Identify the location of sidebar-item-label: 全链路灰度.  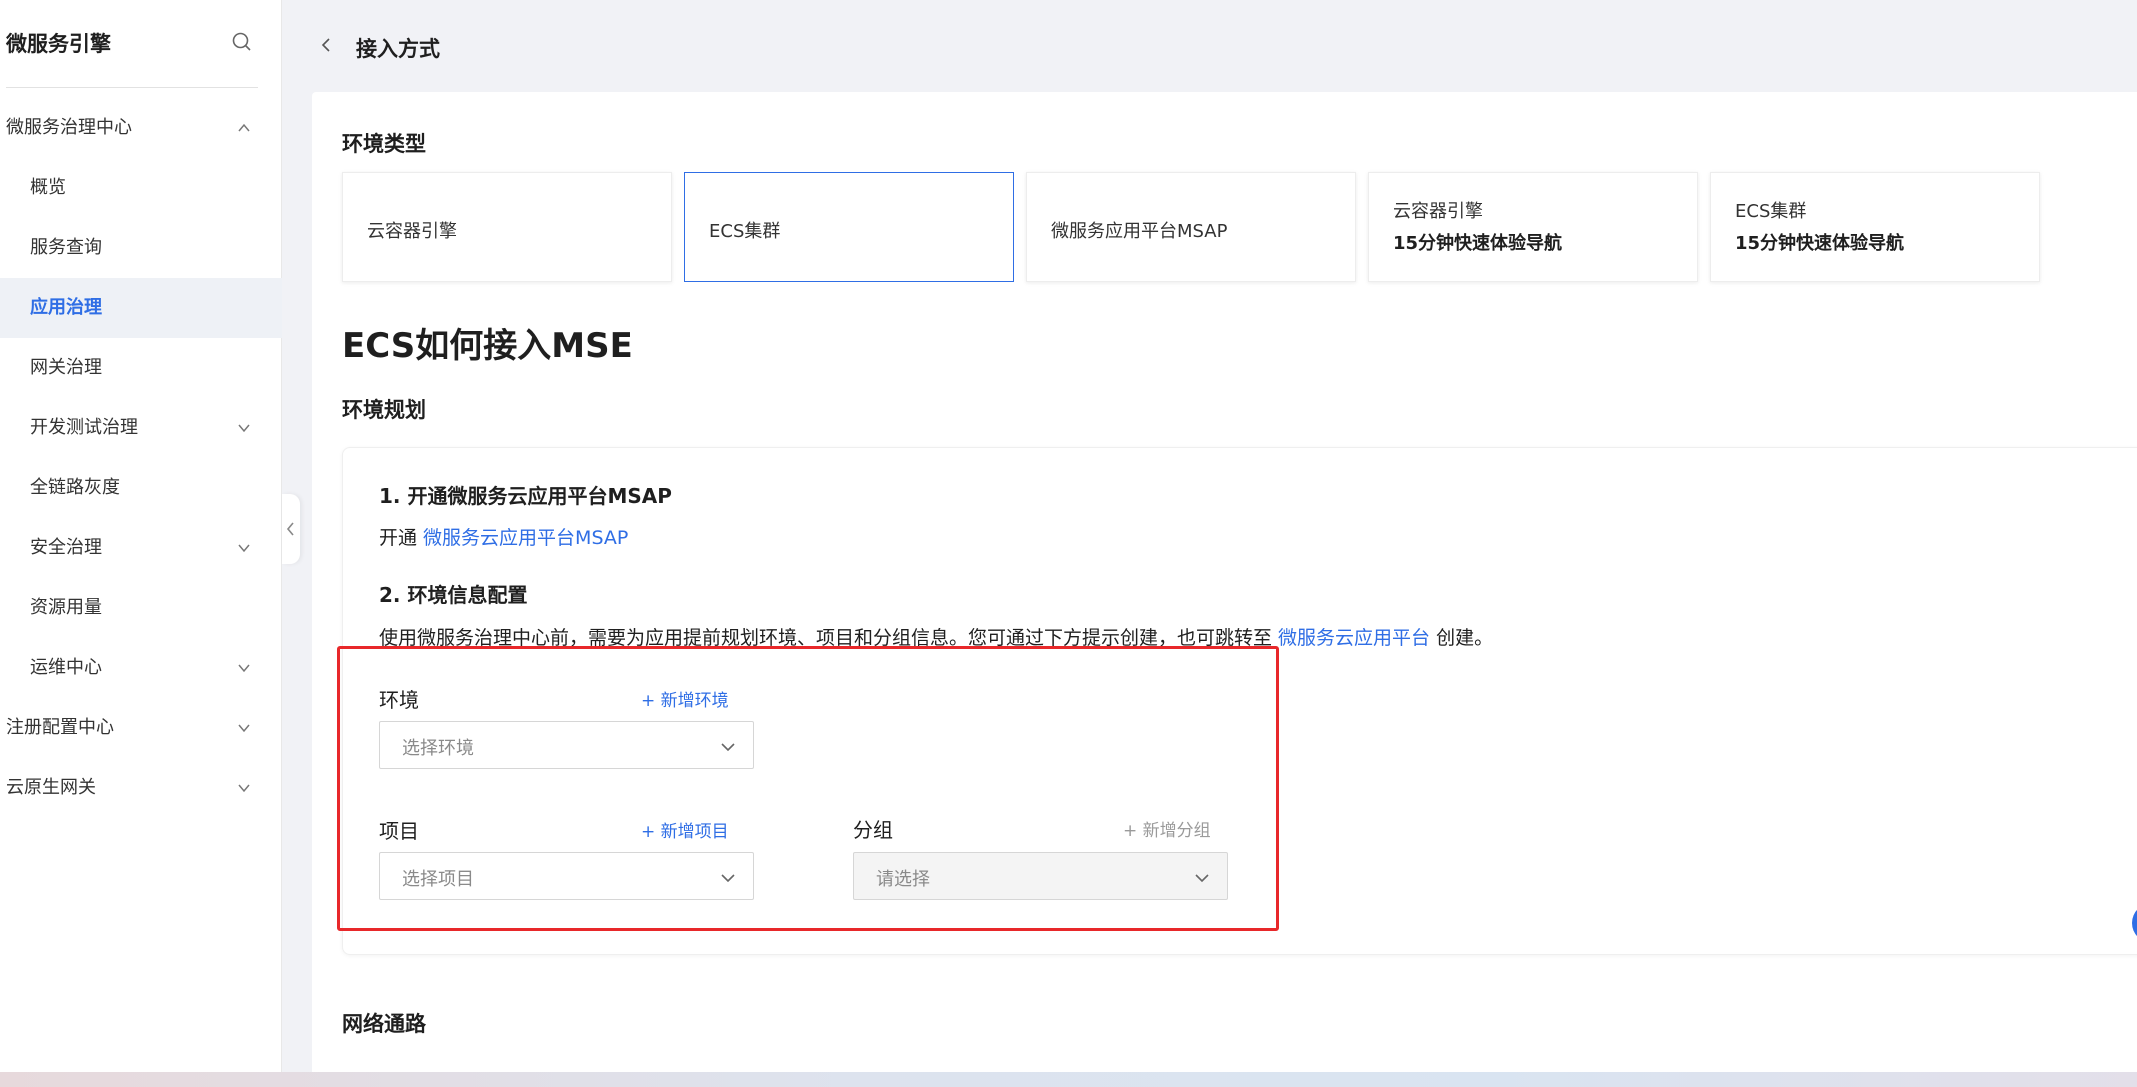
(75, 487).